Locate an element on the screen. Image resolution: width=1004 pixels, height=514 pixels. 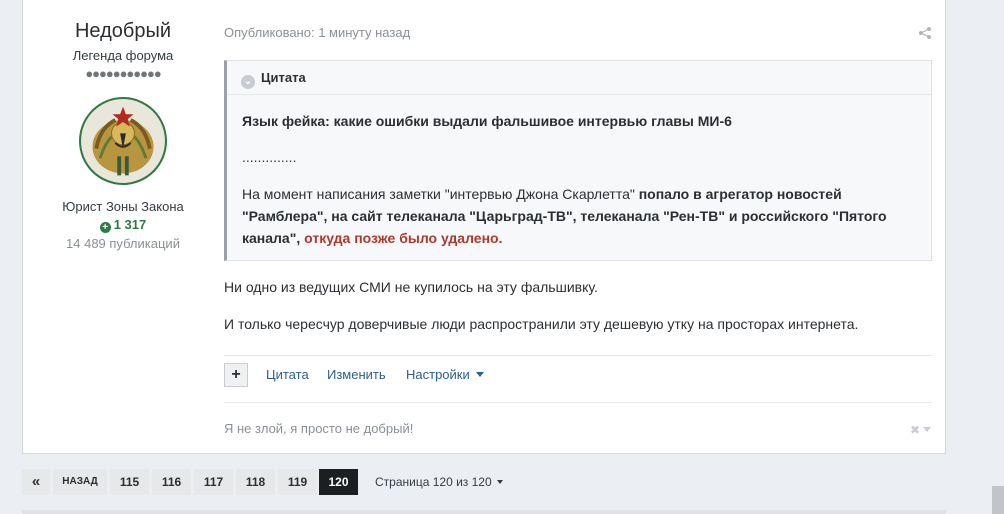
reputation-value: 1 317 is located at coordinates (130, 224).